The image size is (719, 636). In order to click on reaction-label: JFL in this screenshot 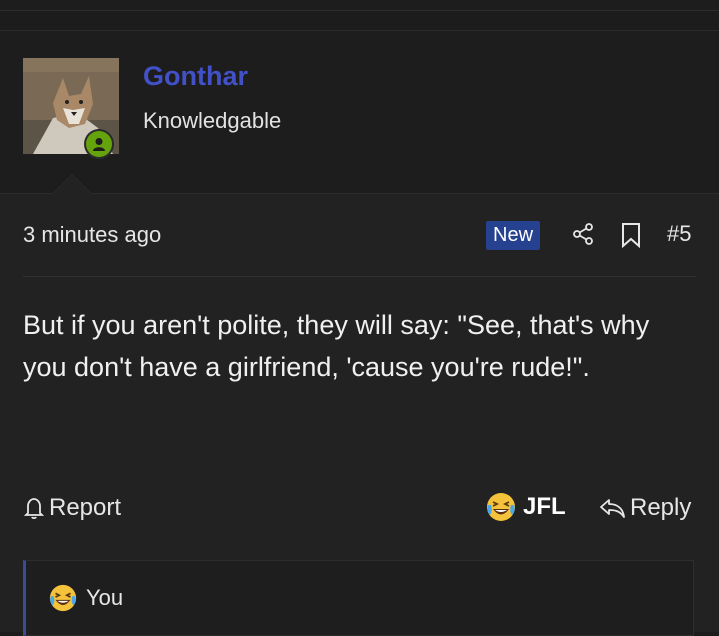, I will do `click(544, 506)`.